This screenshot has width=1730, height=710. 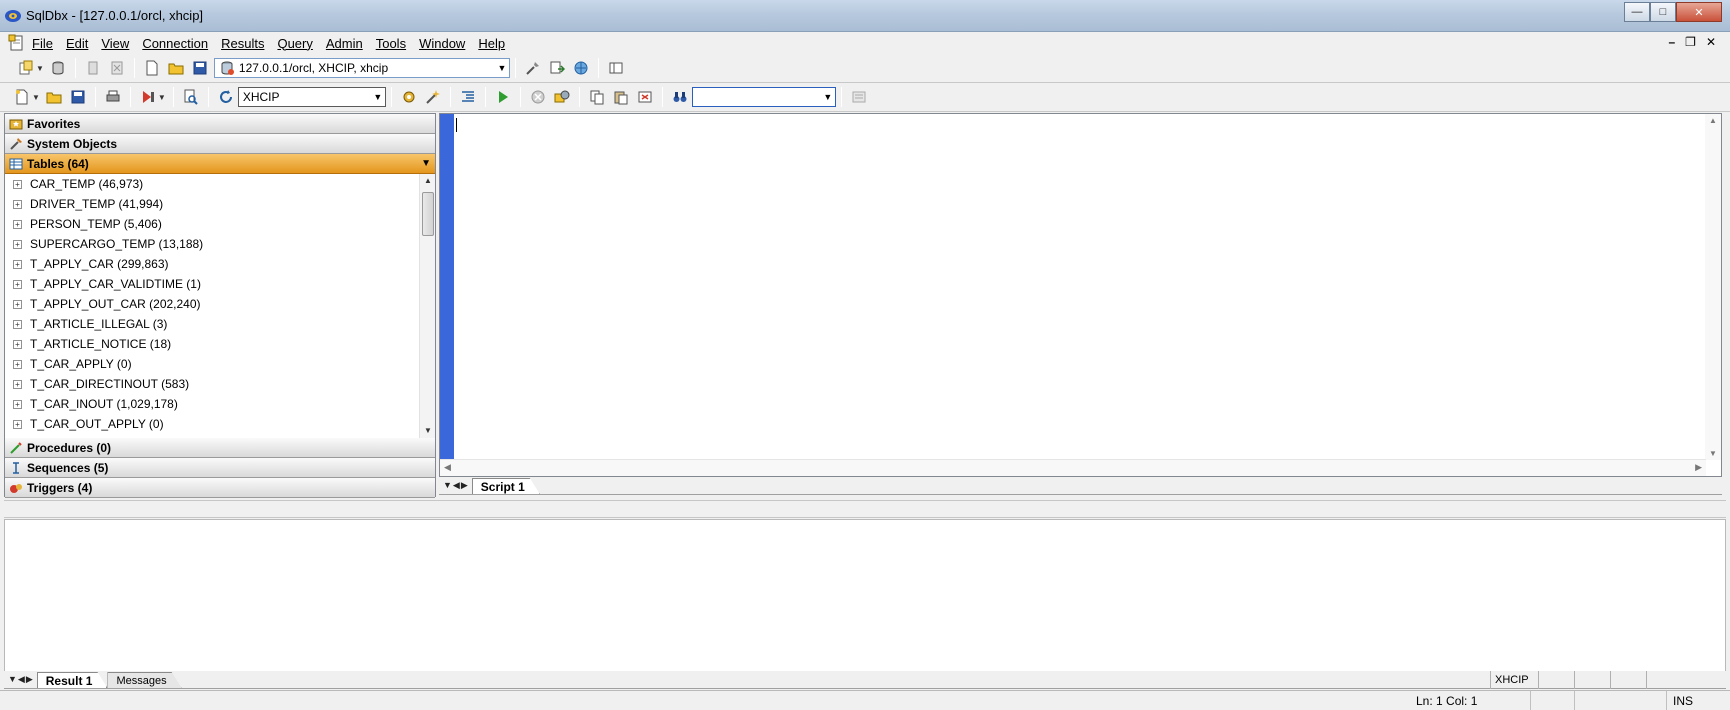 What do you see at coordinates (533, 68) in the screenshot?
I see `tools-button` at bounding box center [533, 68].